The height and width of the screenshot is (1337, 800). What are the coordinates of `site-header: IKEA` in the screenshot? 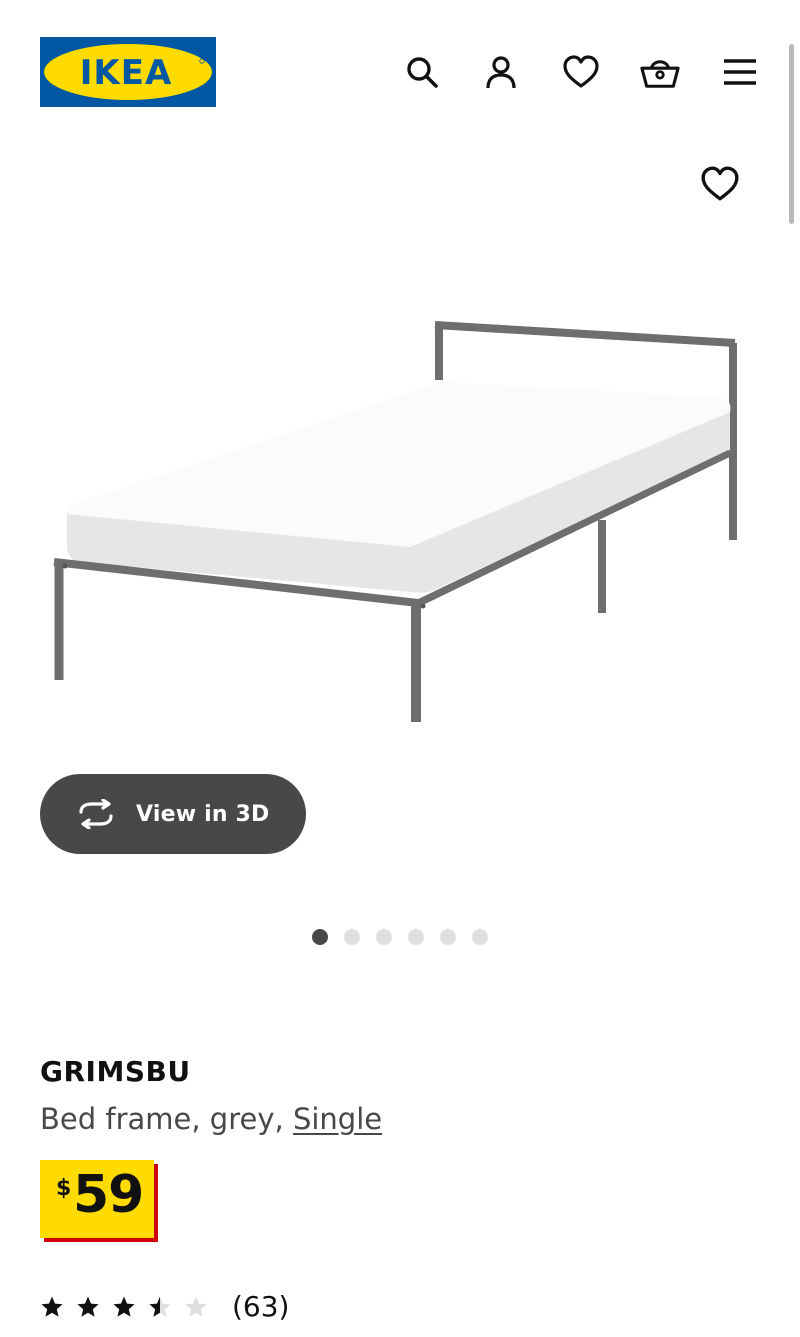 It's located at (400, 70).